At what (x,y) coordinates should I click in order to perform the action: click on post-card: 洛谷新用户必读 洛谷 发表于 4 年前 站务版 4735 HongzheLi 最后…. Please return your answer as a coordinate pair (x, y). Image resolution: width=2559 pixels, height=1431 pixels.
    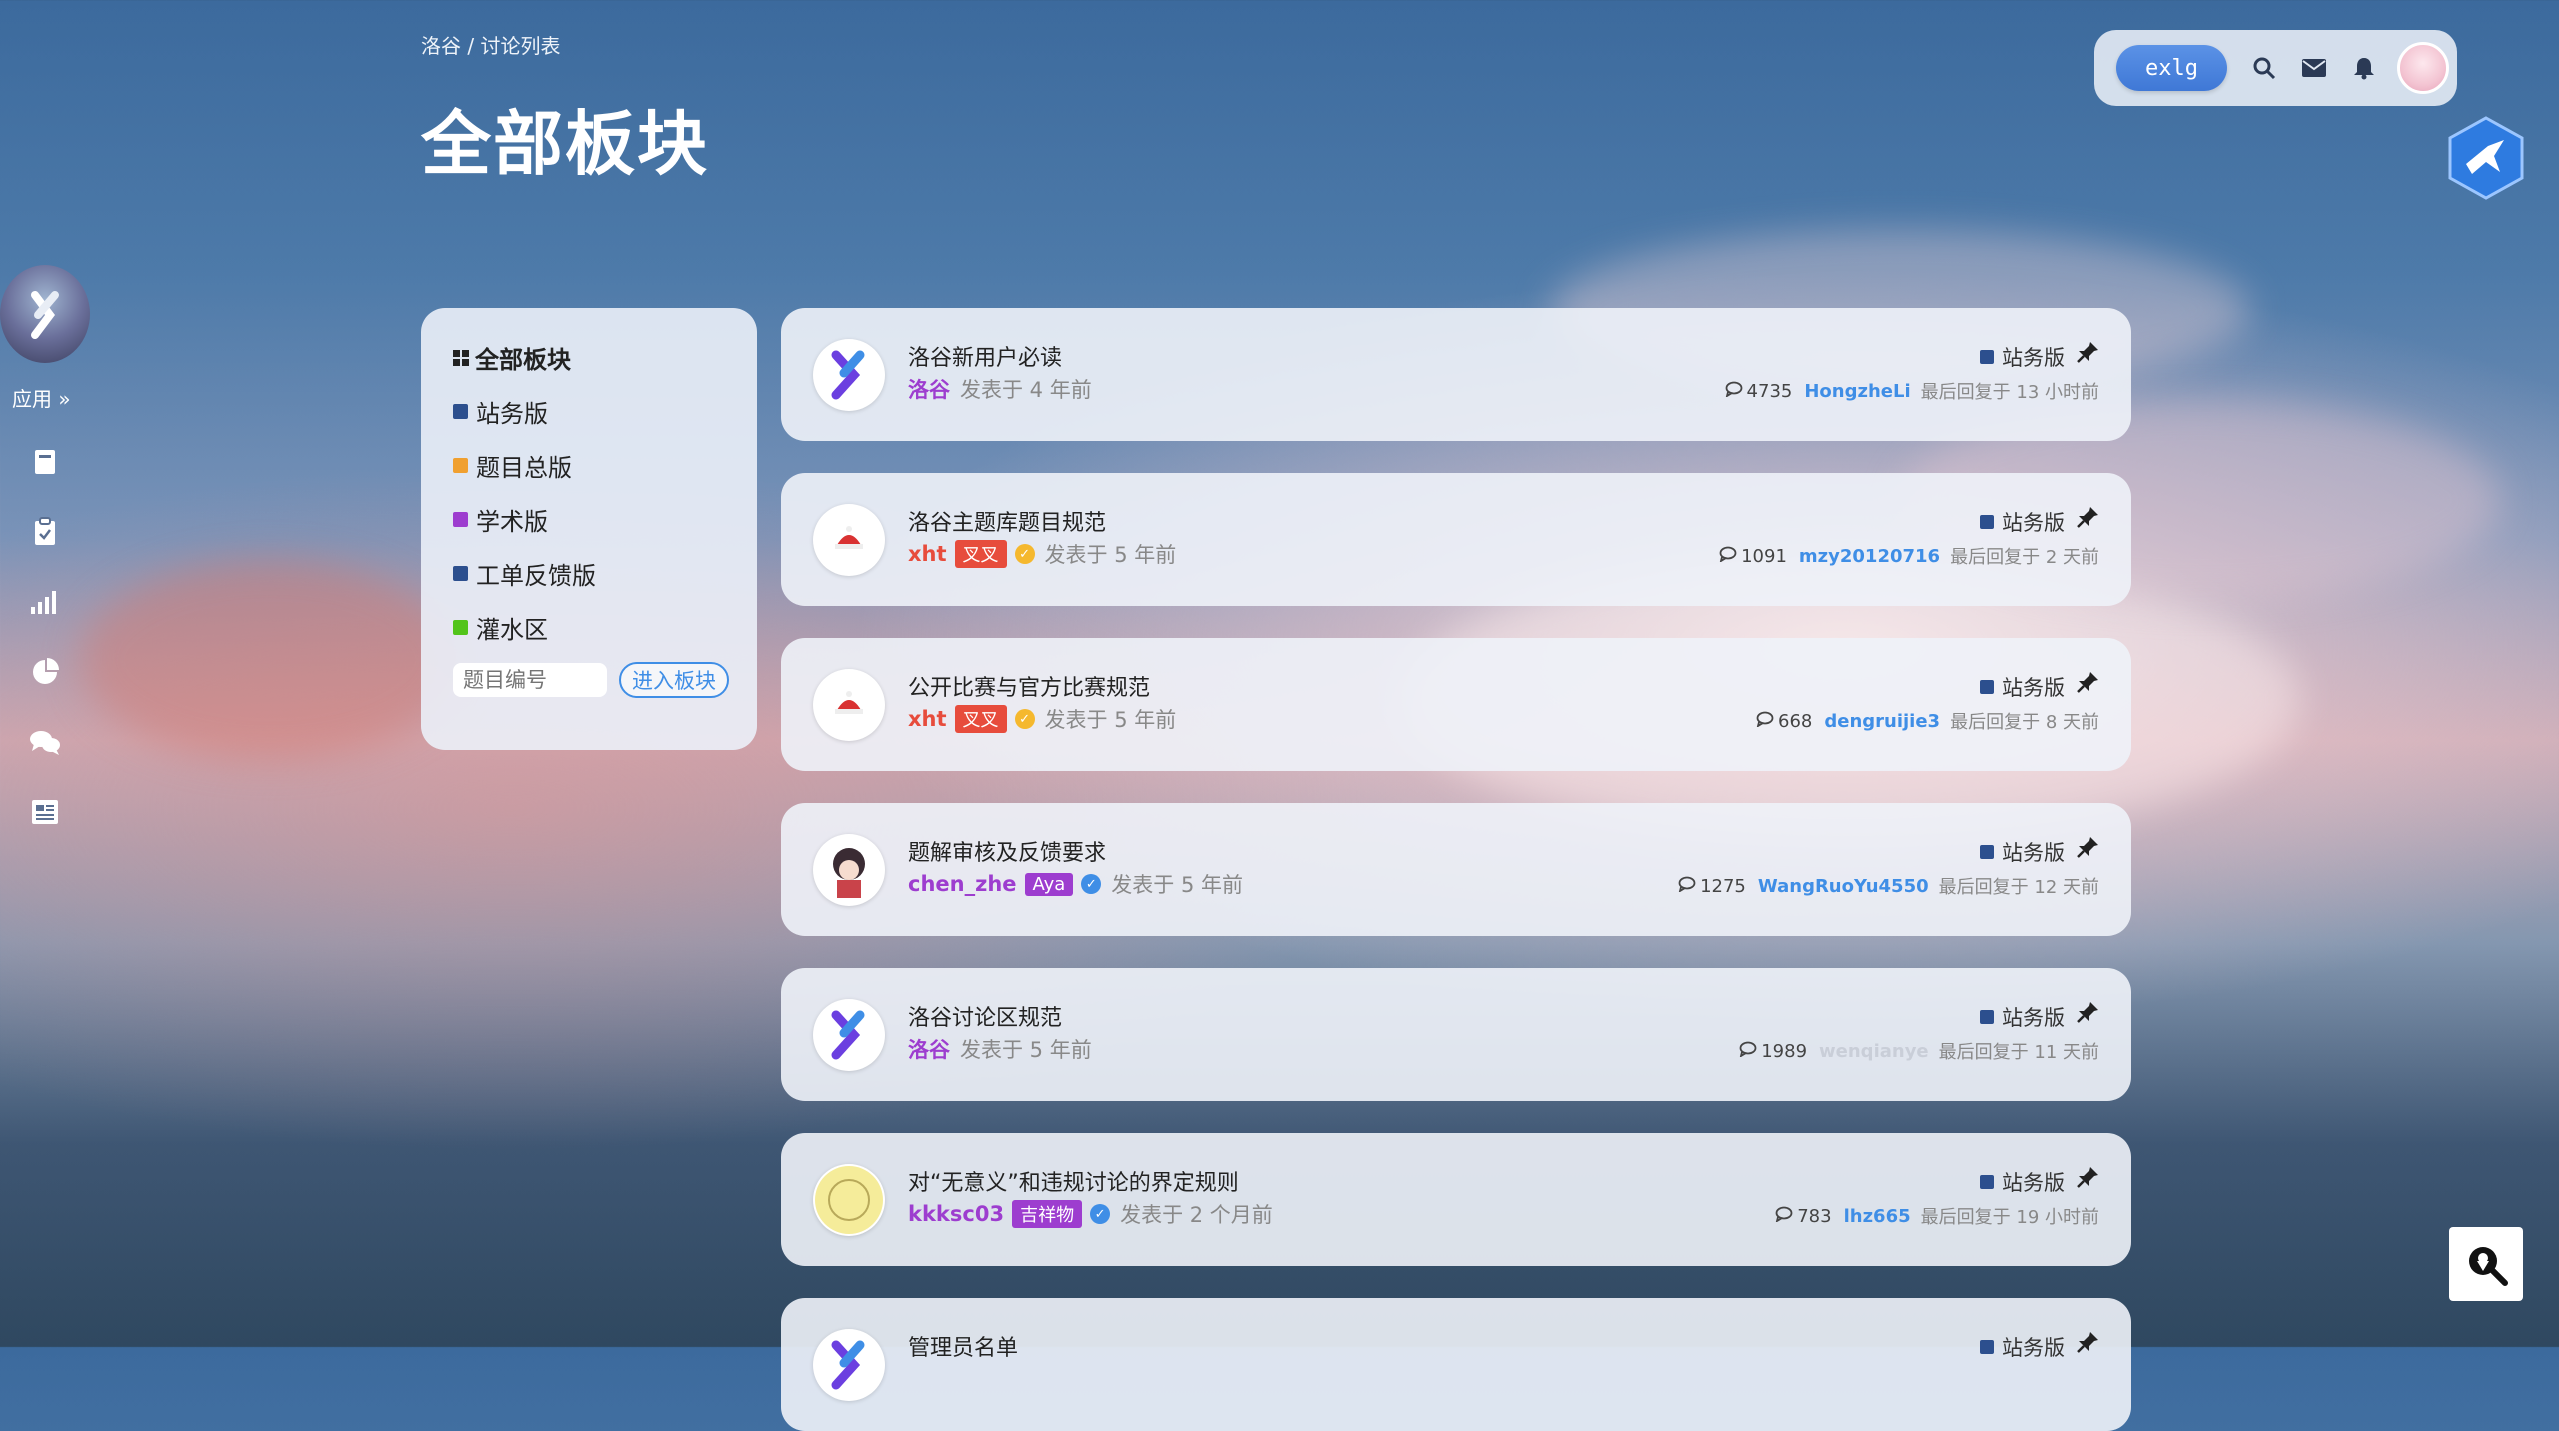
    Looking at the image, I should click on (1456, 374).